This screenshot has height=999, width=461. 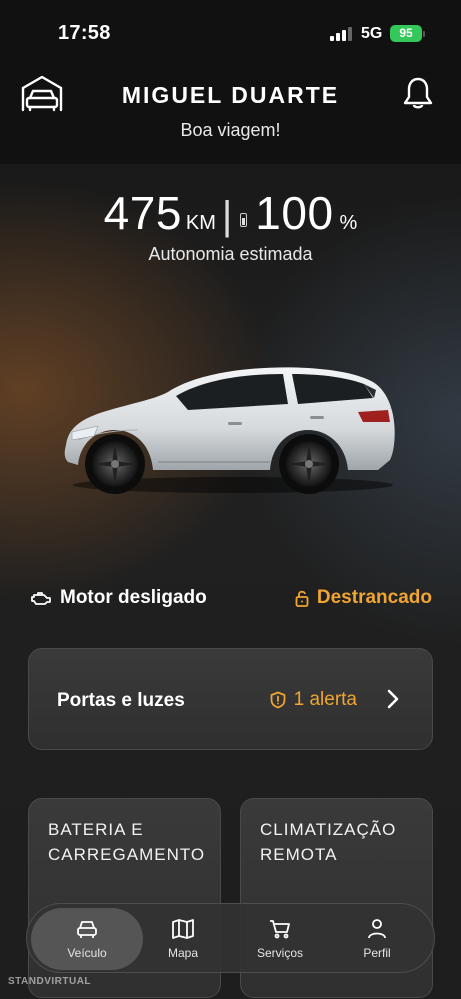 I want to click on engine-status-label: Motor desligado, so click(x=133, y=597).